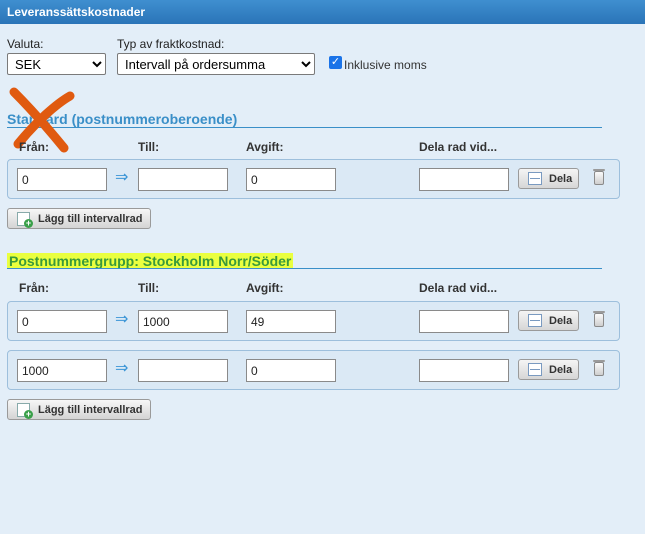  Describe the element at coordinates (183, 321) in the screenshot. I see `to-input: 1000` at that location.